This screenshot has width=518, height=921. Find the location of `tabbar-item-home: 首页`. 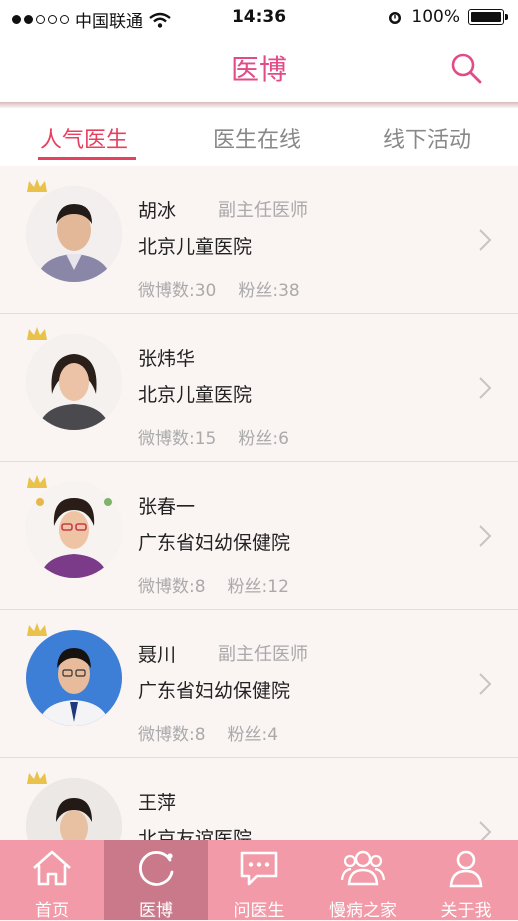

tabbar-item-home: 首页 is located at coordinates (52, 880).